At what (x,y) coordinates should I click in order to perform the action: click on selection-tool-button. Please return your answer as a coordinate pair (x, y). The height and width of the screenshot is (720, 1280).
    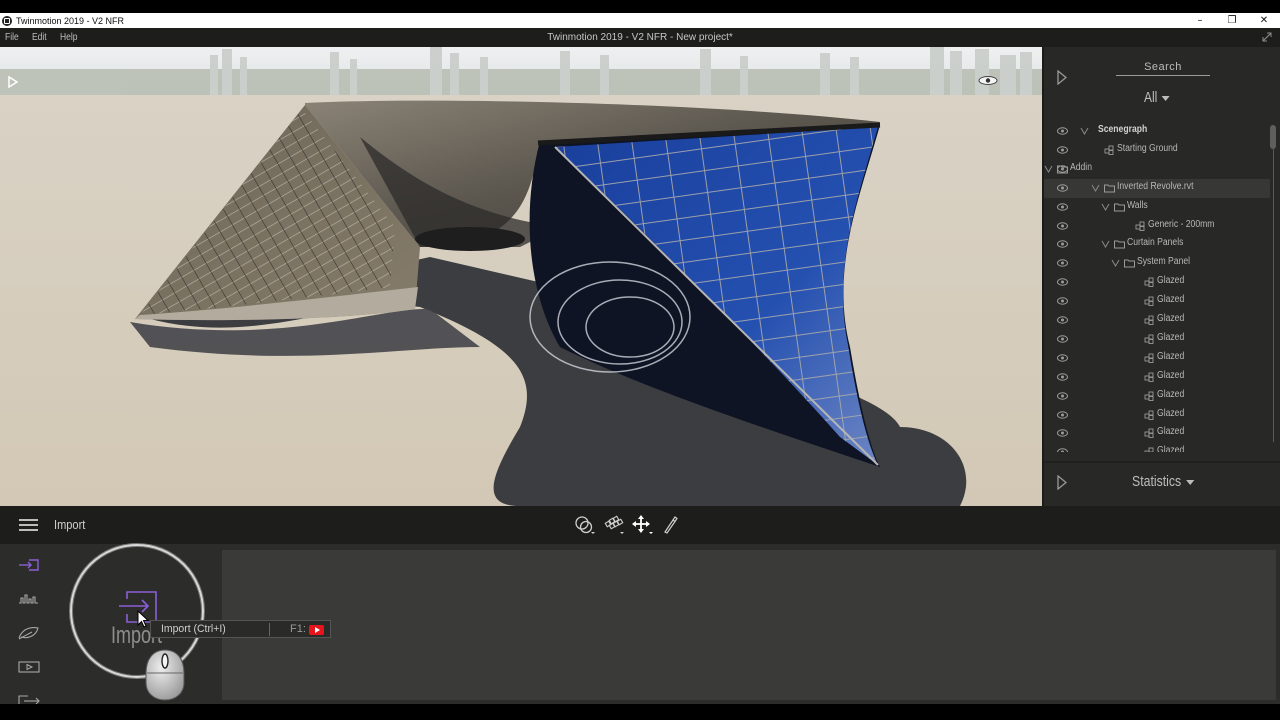
    Looking at the image, I should click on (586, 525).